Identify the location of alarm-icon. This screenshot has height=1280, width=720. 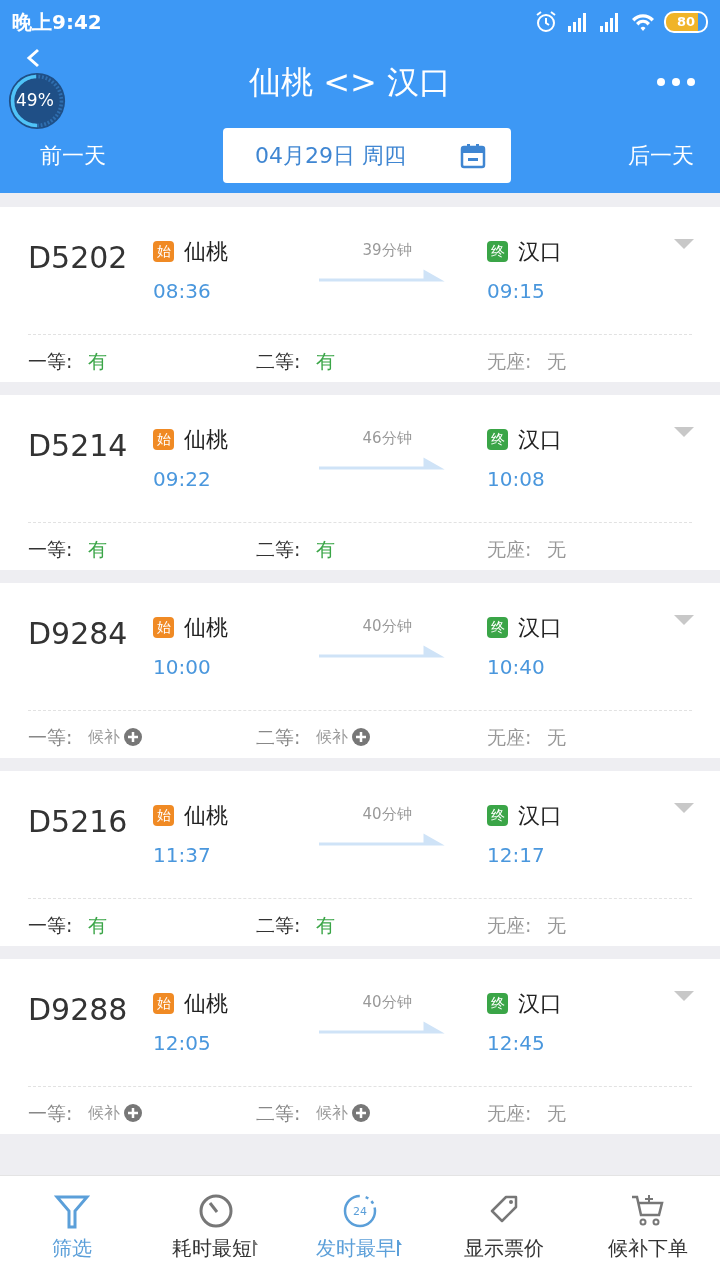
(546, 22).